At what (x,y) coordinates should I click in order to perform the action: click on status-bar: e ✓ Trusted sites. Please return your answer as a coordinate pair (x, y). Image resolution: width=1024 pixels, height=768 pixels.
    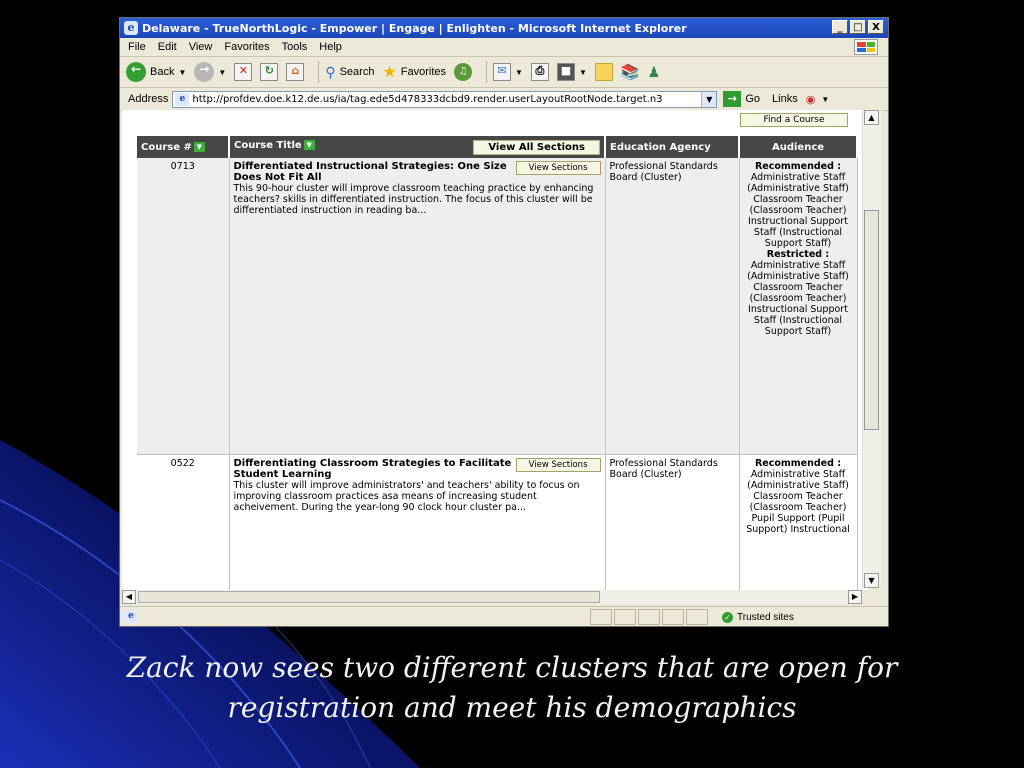
    Looking at the image, I should click on (504, 616).